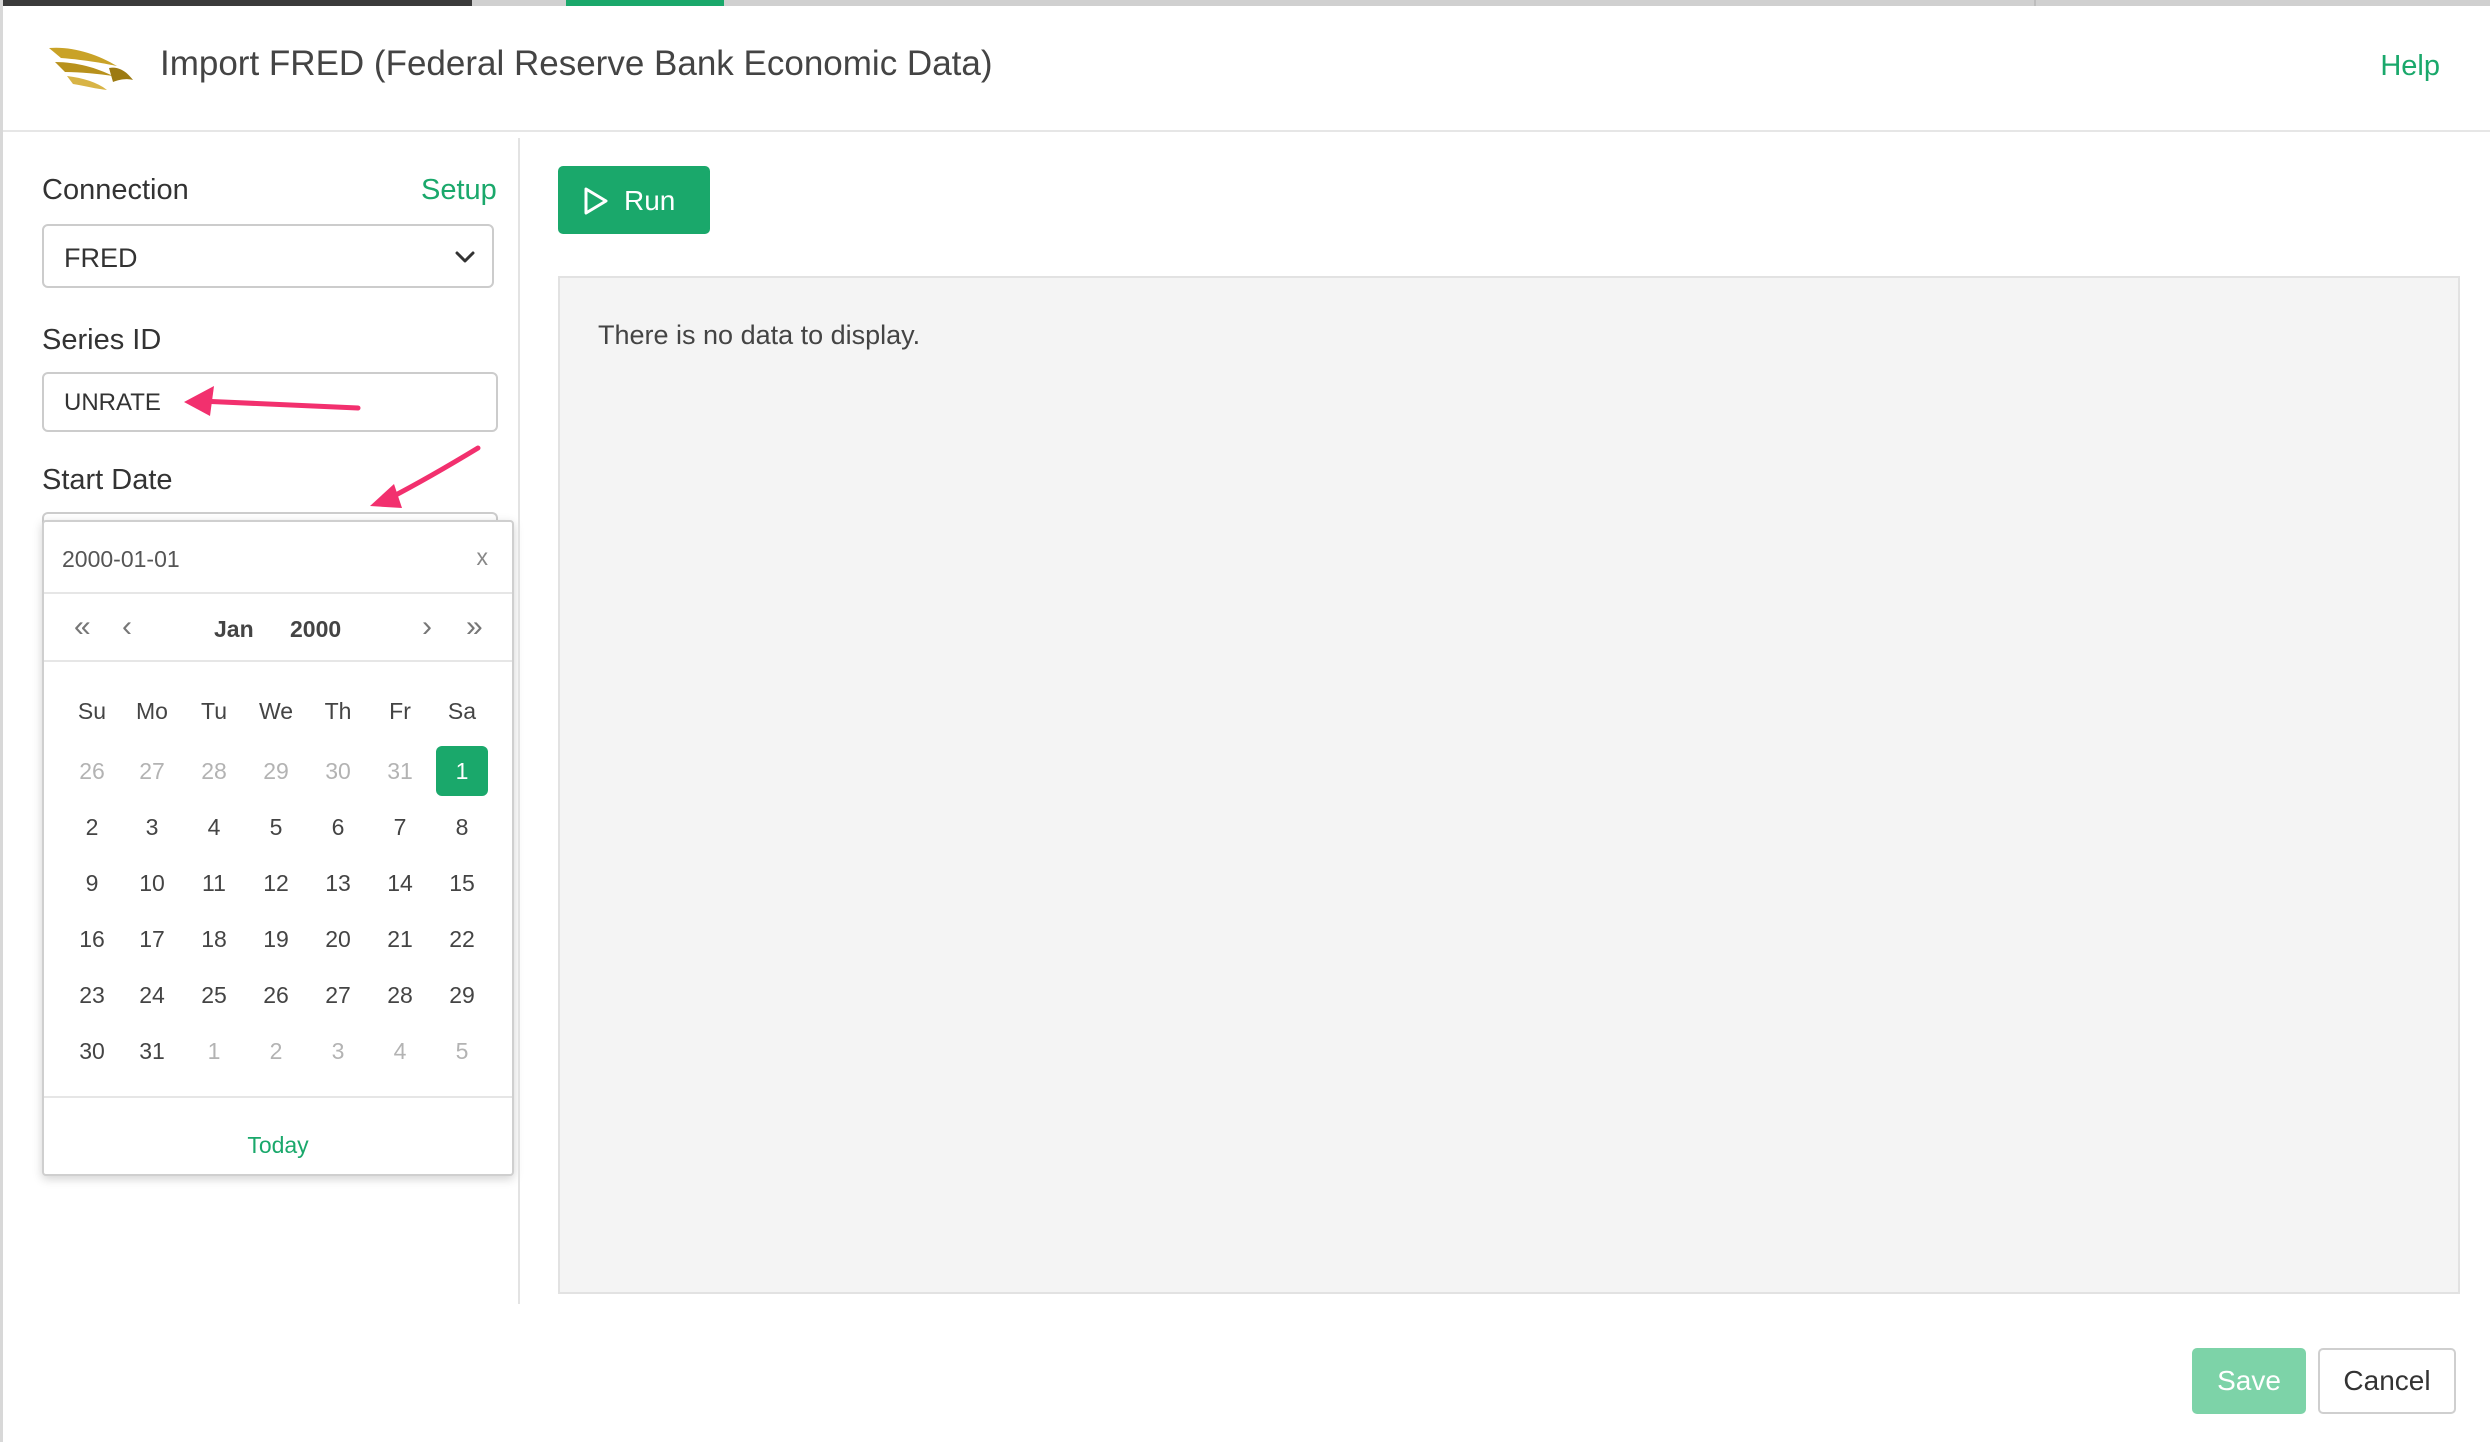 The width and height of the screenshot is (2490, 1442). Describe the element at coordinates (152, 711) in the screenshot. I see `weekday-header: Mo` at that location.